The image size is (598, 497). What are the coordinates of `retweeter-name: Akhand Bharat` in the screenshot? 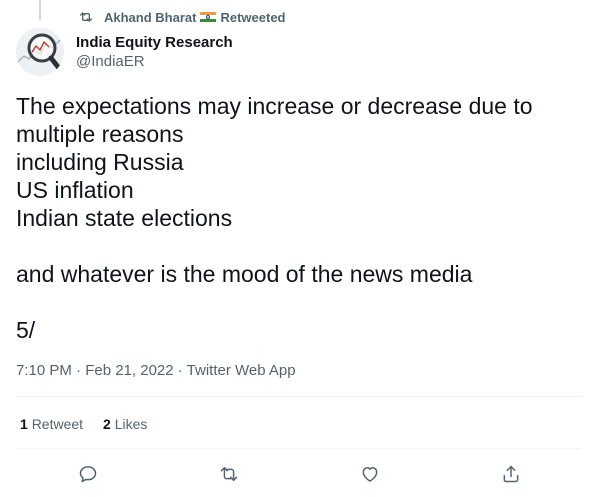 It's located at (150, 17).